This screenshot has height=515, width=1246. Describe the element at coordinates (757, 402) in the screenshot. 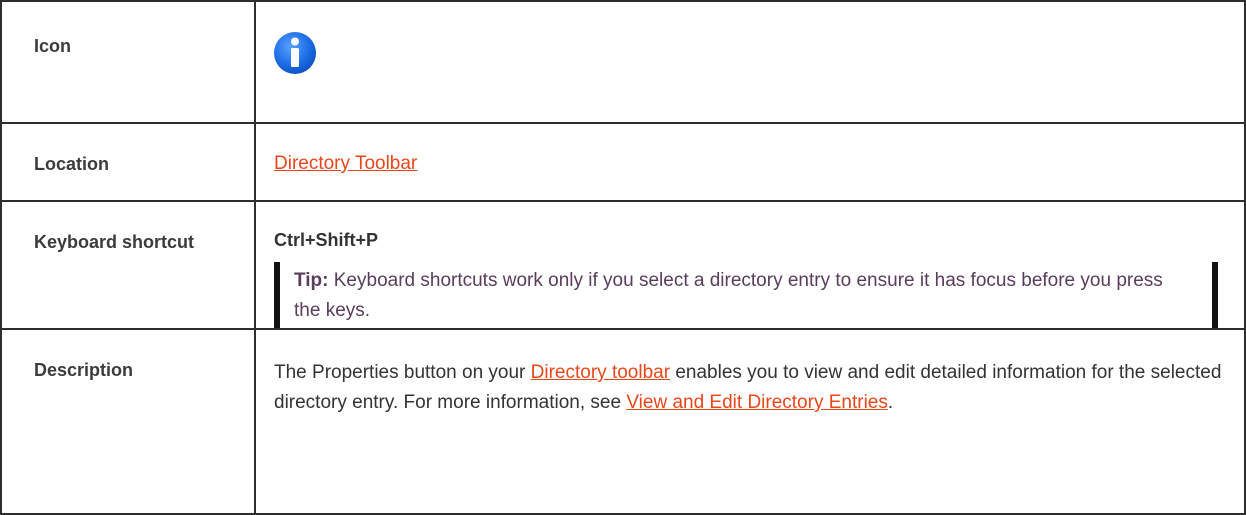

I see `view-edit-directory-entries-link: View and Edit Directory Entries` at that location.